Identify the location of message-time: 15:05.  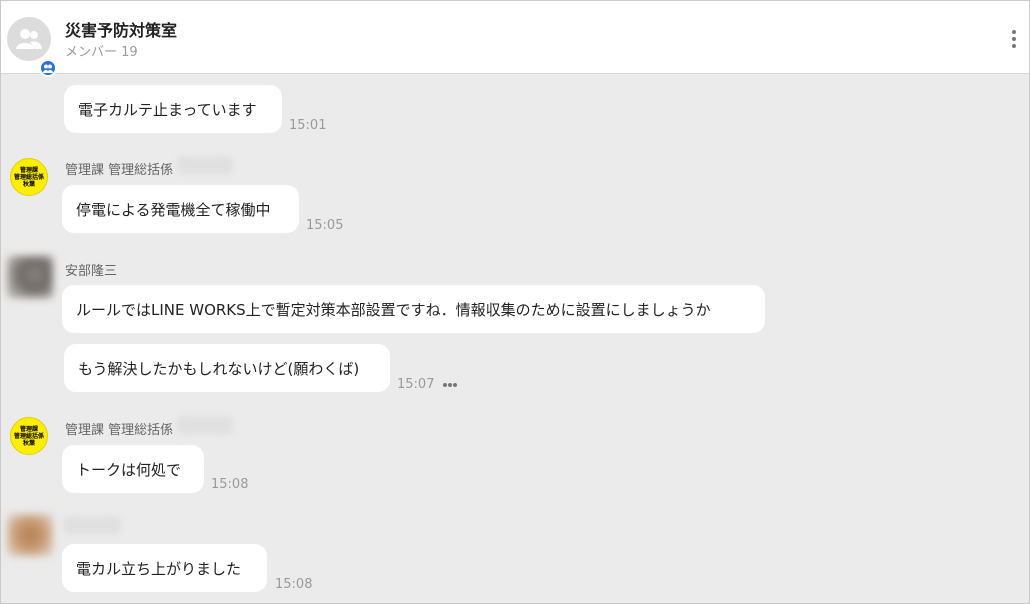
(325, 225).